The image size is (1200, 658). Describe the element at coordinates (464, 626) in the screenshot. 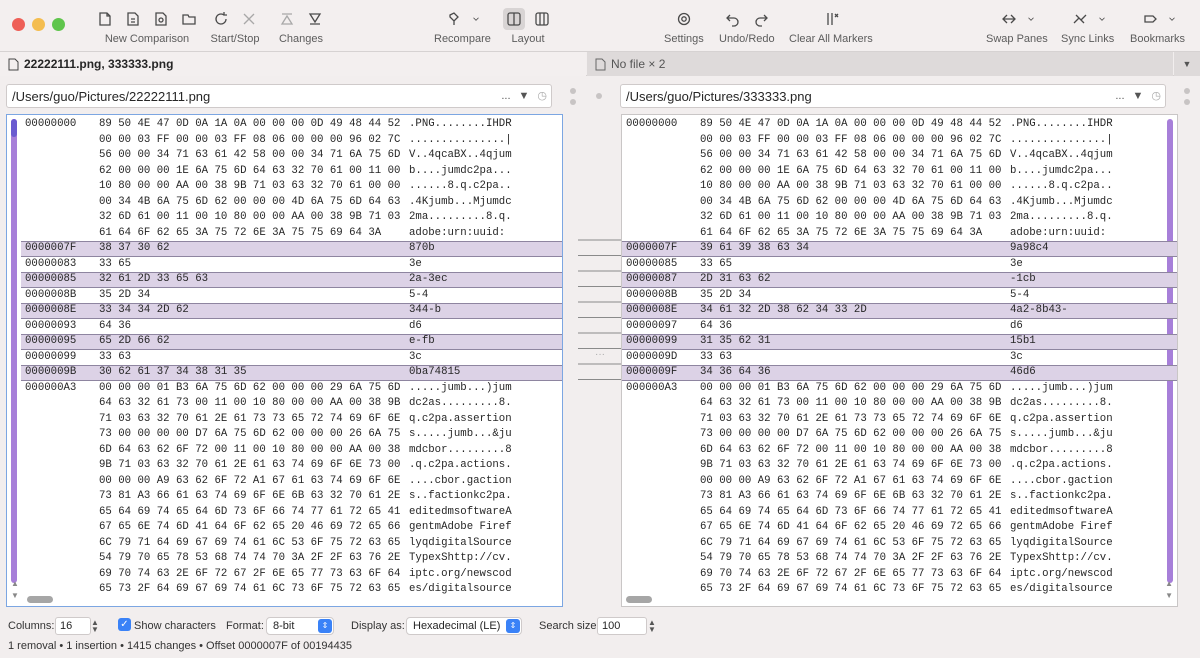

I see `display-as-select: Hexadecimal (LE) ⇕` at that location.